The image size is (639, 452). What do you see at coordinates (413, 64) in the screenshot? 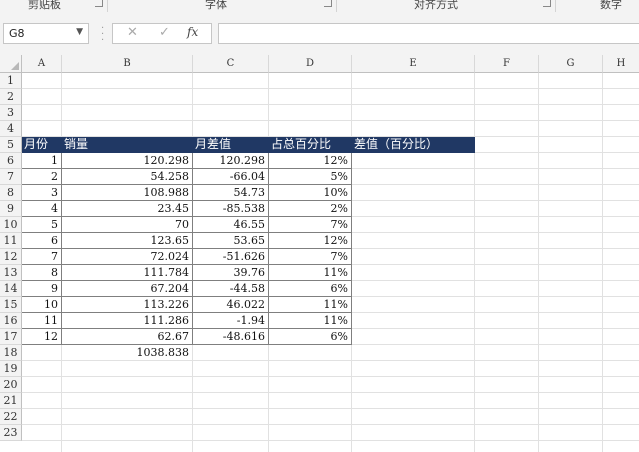
I see `column-header-e: E` at bounding box center [413, 64].